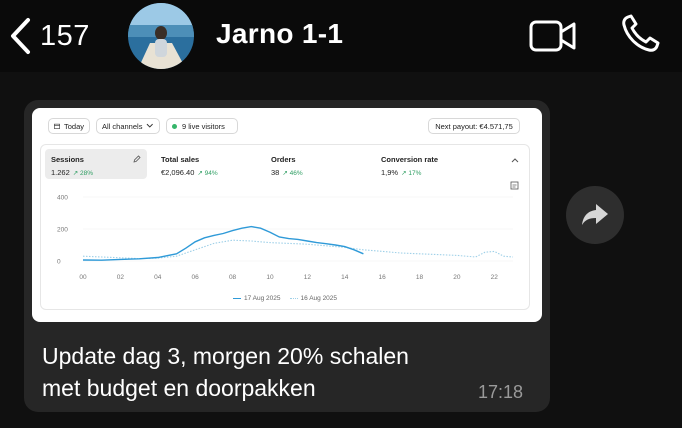  I want to click on forward-arrow-icon, so click(595, 214).